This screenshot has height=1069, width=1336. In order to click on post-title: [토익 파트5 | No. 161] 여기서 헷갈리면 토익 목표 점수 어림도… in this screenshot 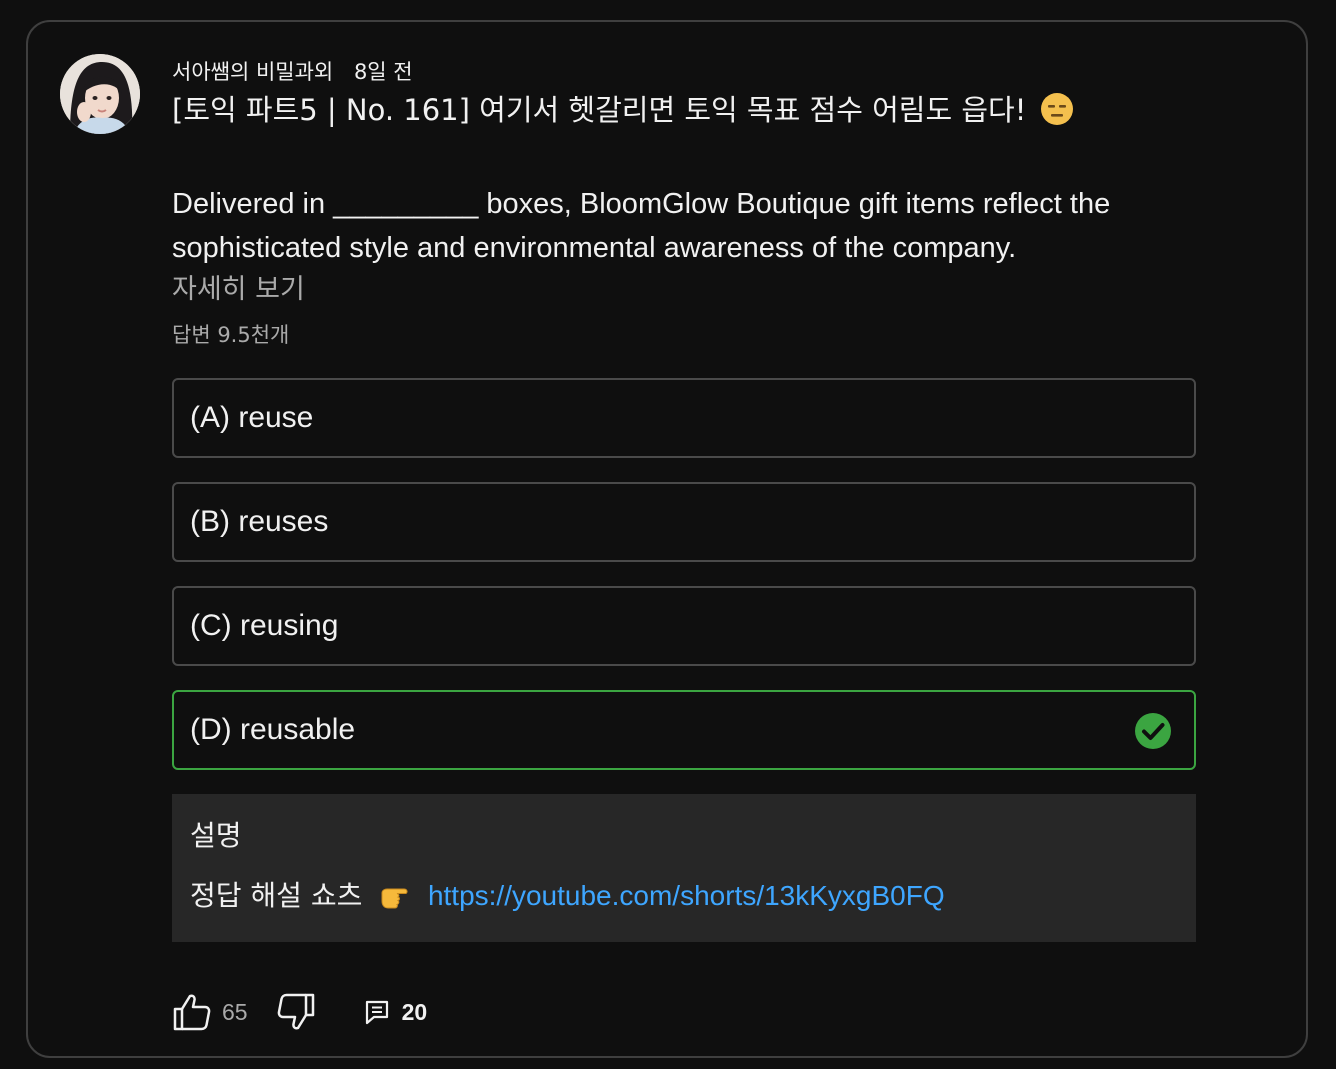, I will do `click(687, 113)`.